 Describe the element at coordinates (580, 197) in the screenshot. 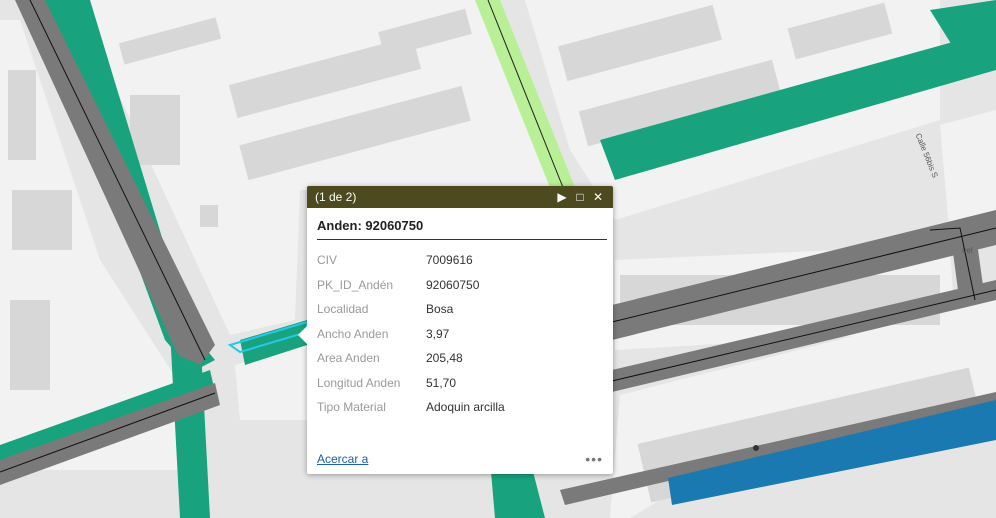

I see `maximize-icon: □` at that location.